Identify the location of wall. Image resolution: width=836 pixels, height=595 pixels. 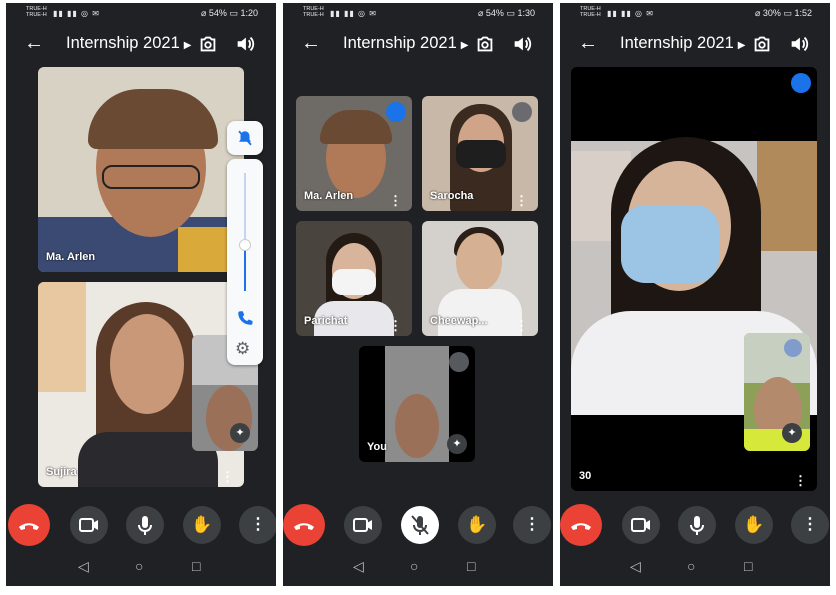
(777, 358).